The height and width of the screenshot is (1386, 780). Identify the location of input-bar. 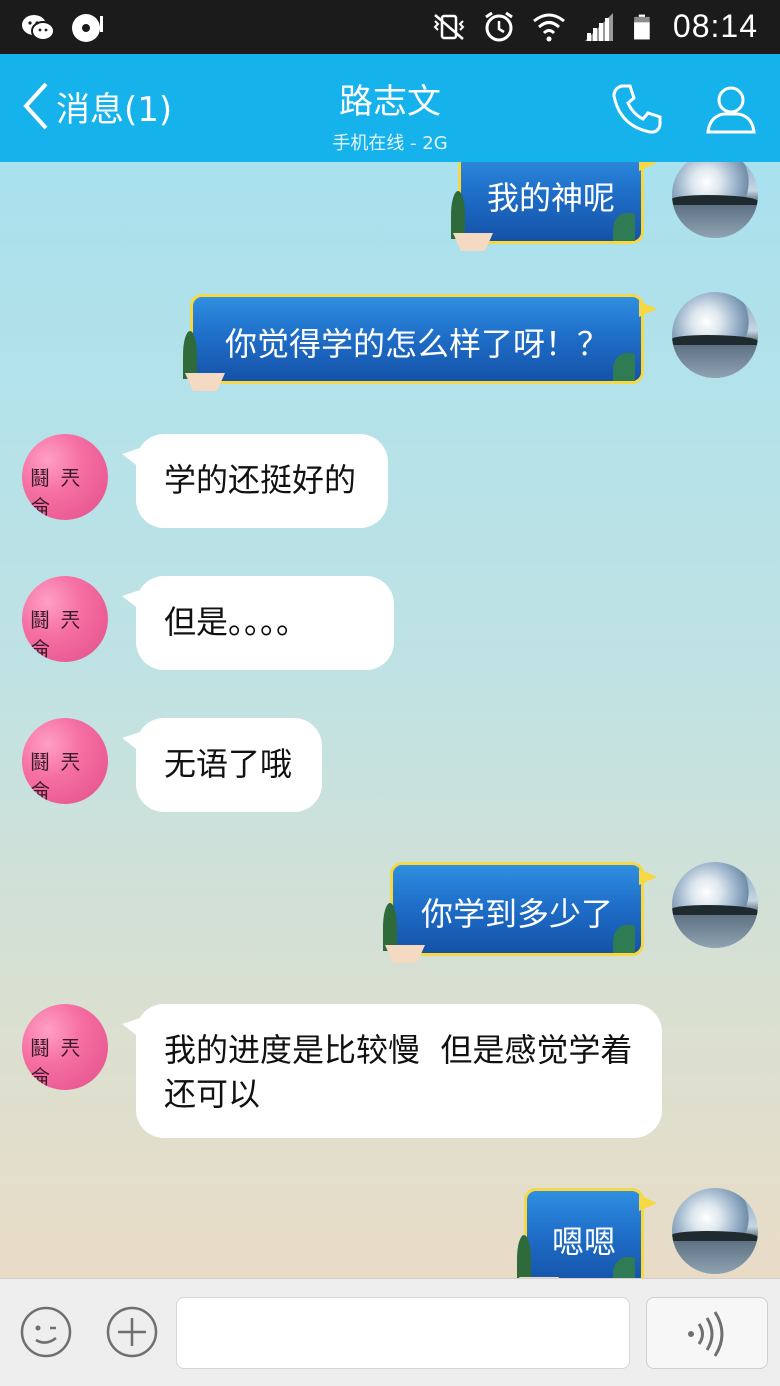
(390, 1332).